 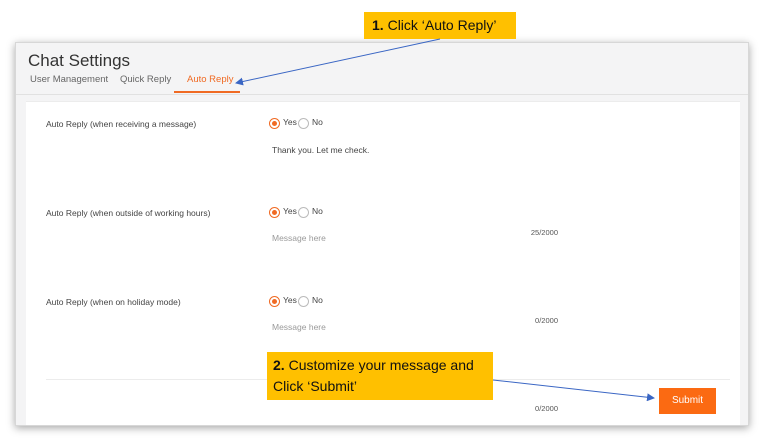 I want to click on callout-step-1-text: Click ‘Auto Reply’, so click(x=442, y=25).